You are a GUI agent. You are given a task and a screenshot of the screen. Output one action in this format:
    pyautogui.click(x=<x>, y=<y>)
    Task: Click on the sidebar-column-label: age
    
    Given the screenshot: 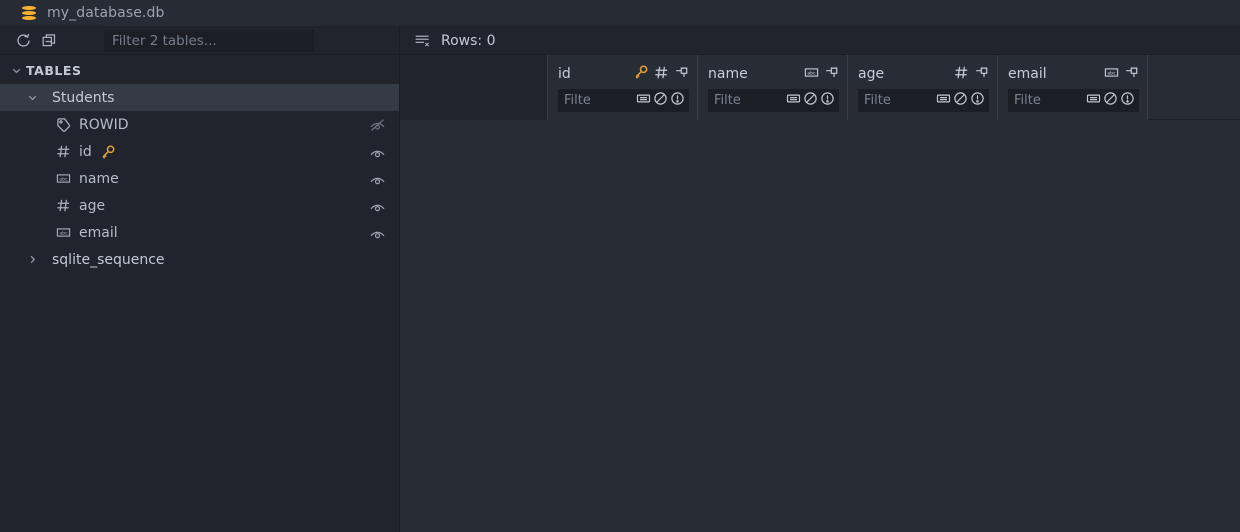 What is the action you would take?
    pyautogui.click(x=92, y=205)
    